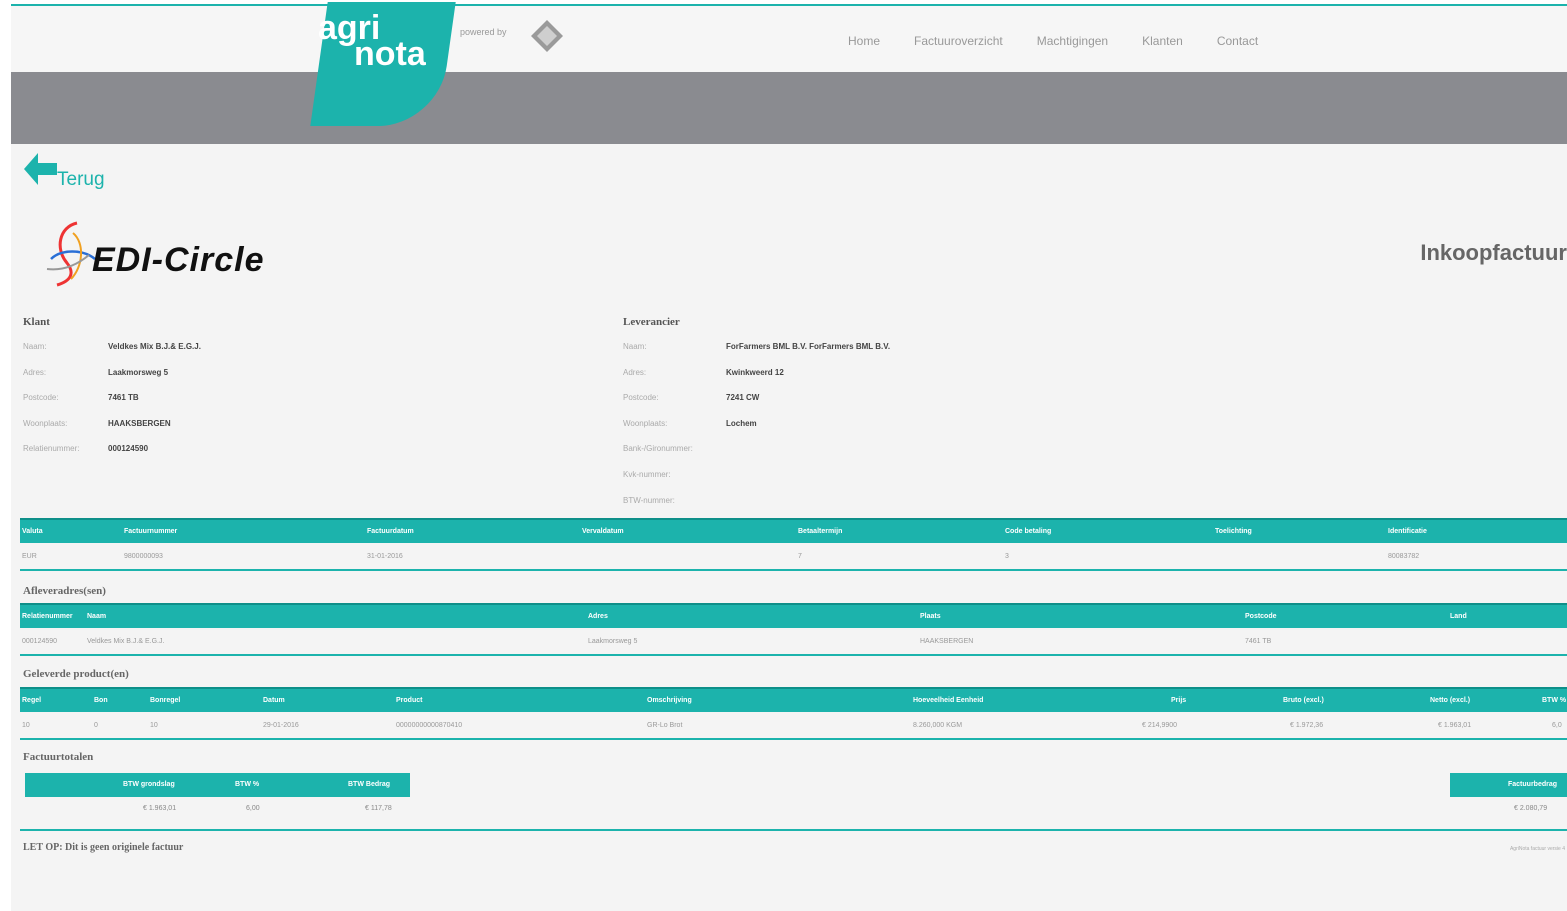  I want to click on leverancier-row: Woonplaats: Lochem, so click(690, 423).